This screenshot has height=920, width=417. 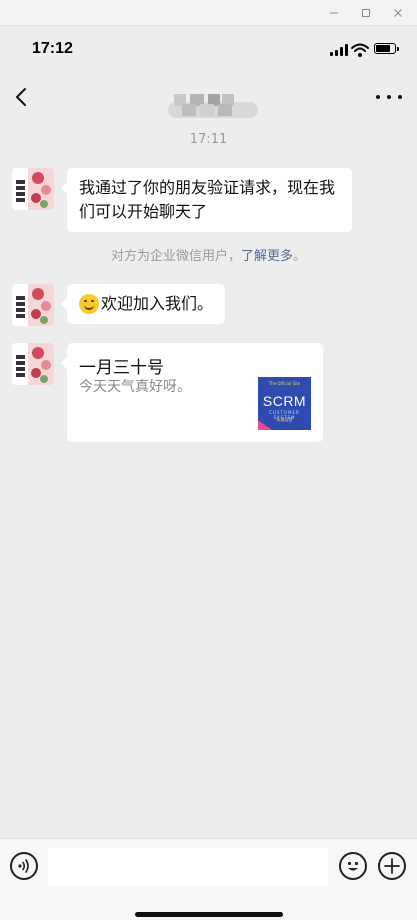 What do you see at coordinates (157, 303) in the screenshot?
I see `message-text: 欢迎加入我们。` at bounding box center [157, 303].